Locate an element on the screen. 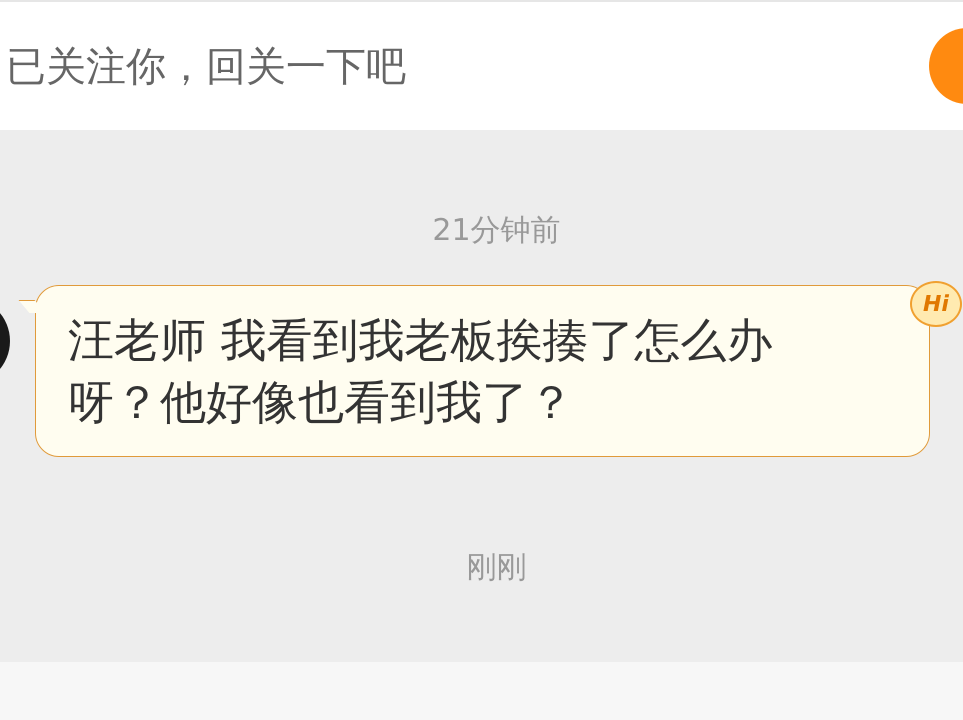 This screenshot has height=720, width=963. timestamp: 刚刚 is located at coordinates (496, 568).